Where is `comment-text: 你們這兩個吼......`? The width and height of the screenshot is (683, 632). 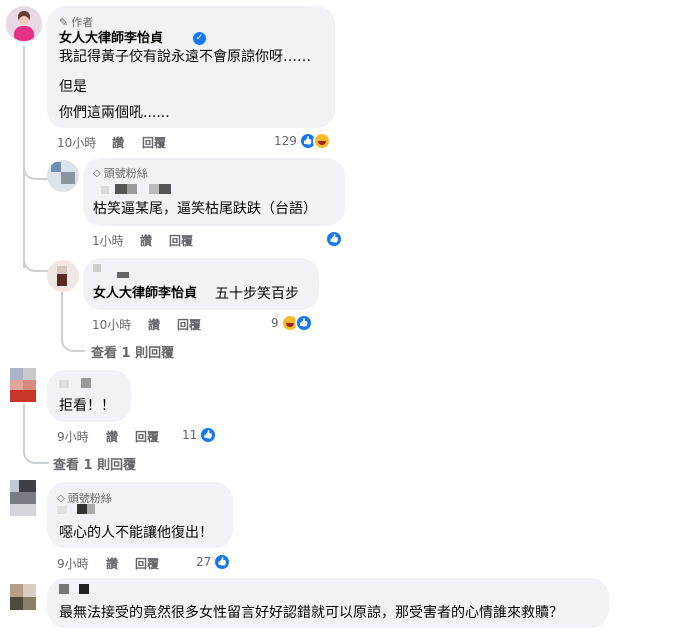 comment-text: 你們這兩個吼...... is located at coordinates (114, 113).